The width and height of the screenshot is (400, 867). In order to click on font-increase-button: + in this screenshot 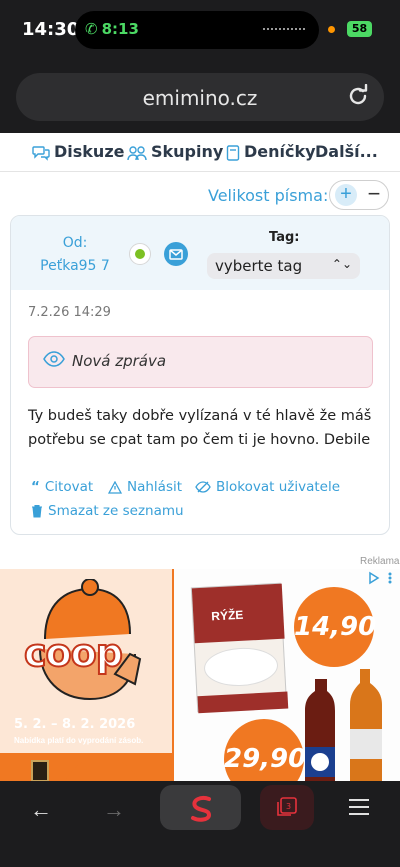, I will do `click(346, 195)`.